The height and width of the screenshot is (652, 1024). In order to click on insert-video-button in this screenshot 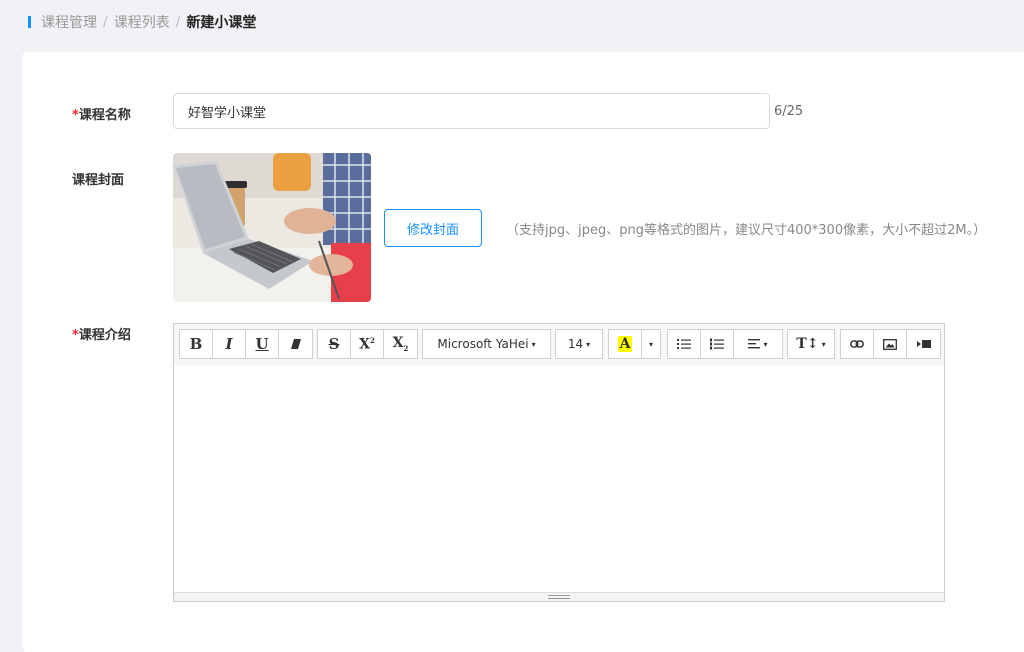, I will do `click(923, 344)`.